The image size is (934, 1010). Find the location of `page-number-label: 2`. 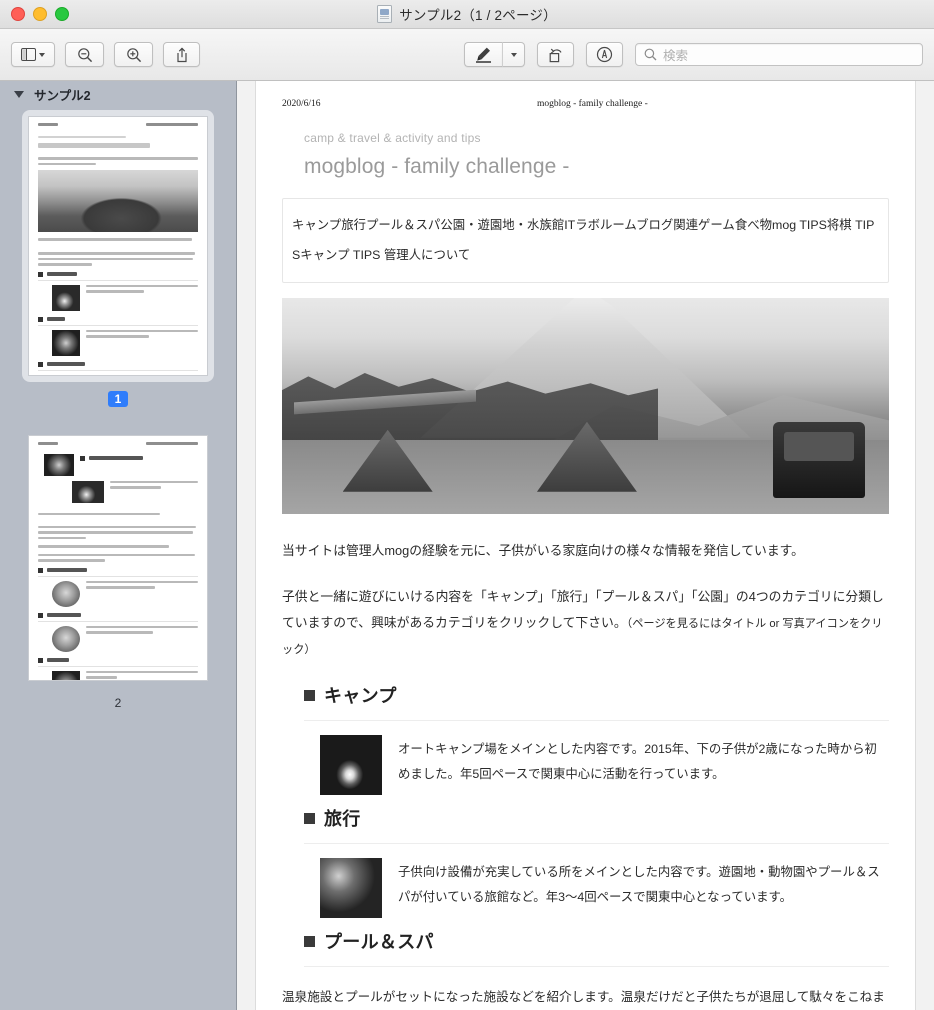

page-number-label: 2 is located at coordinates (118, 703).